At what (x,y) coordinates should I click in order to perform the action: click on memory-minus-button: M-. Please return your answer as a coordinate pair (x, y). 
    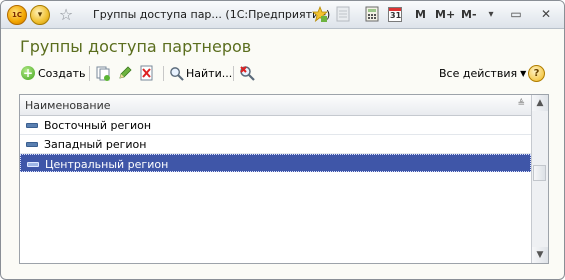
    Looking at the image, I should click on (469, 14).